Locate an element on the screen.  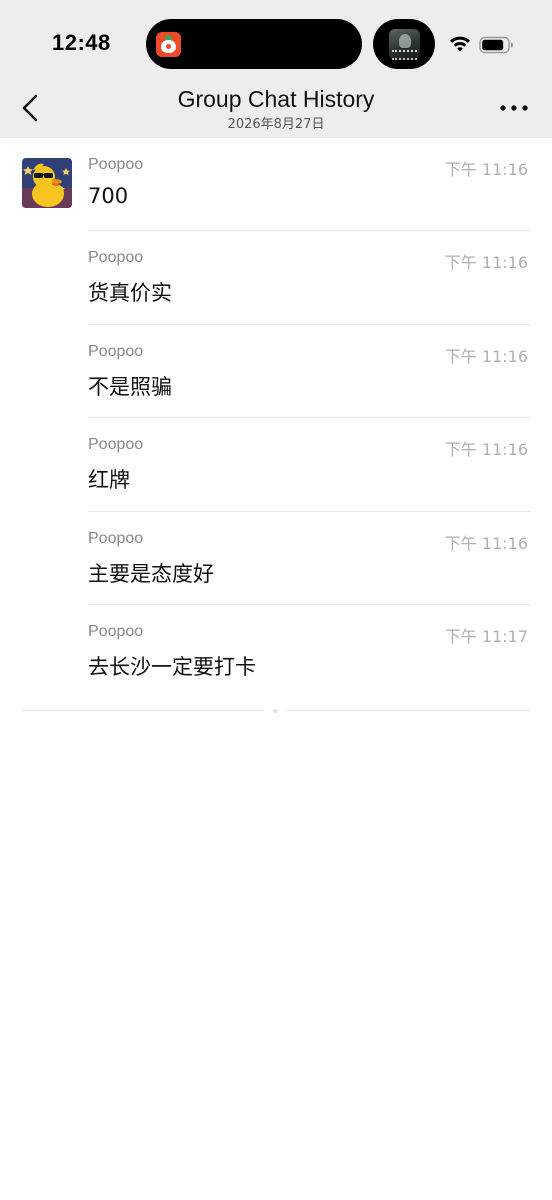
duck-avatar-icon is located at coordinates (47, 183).